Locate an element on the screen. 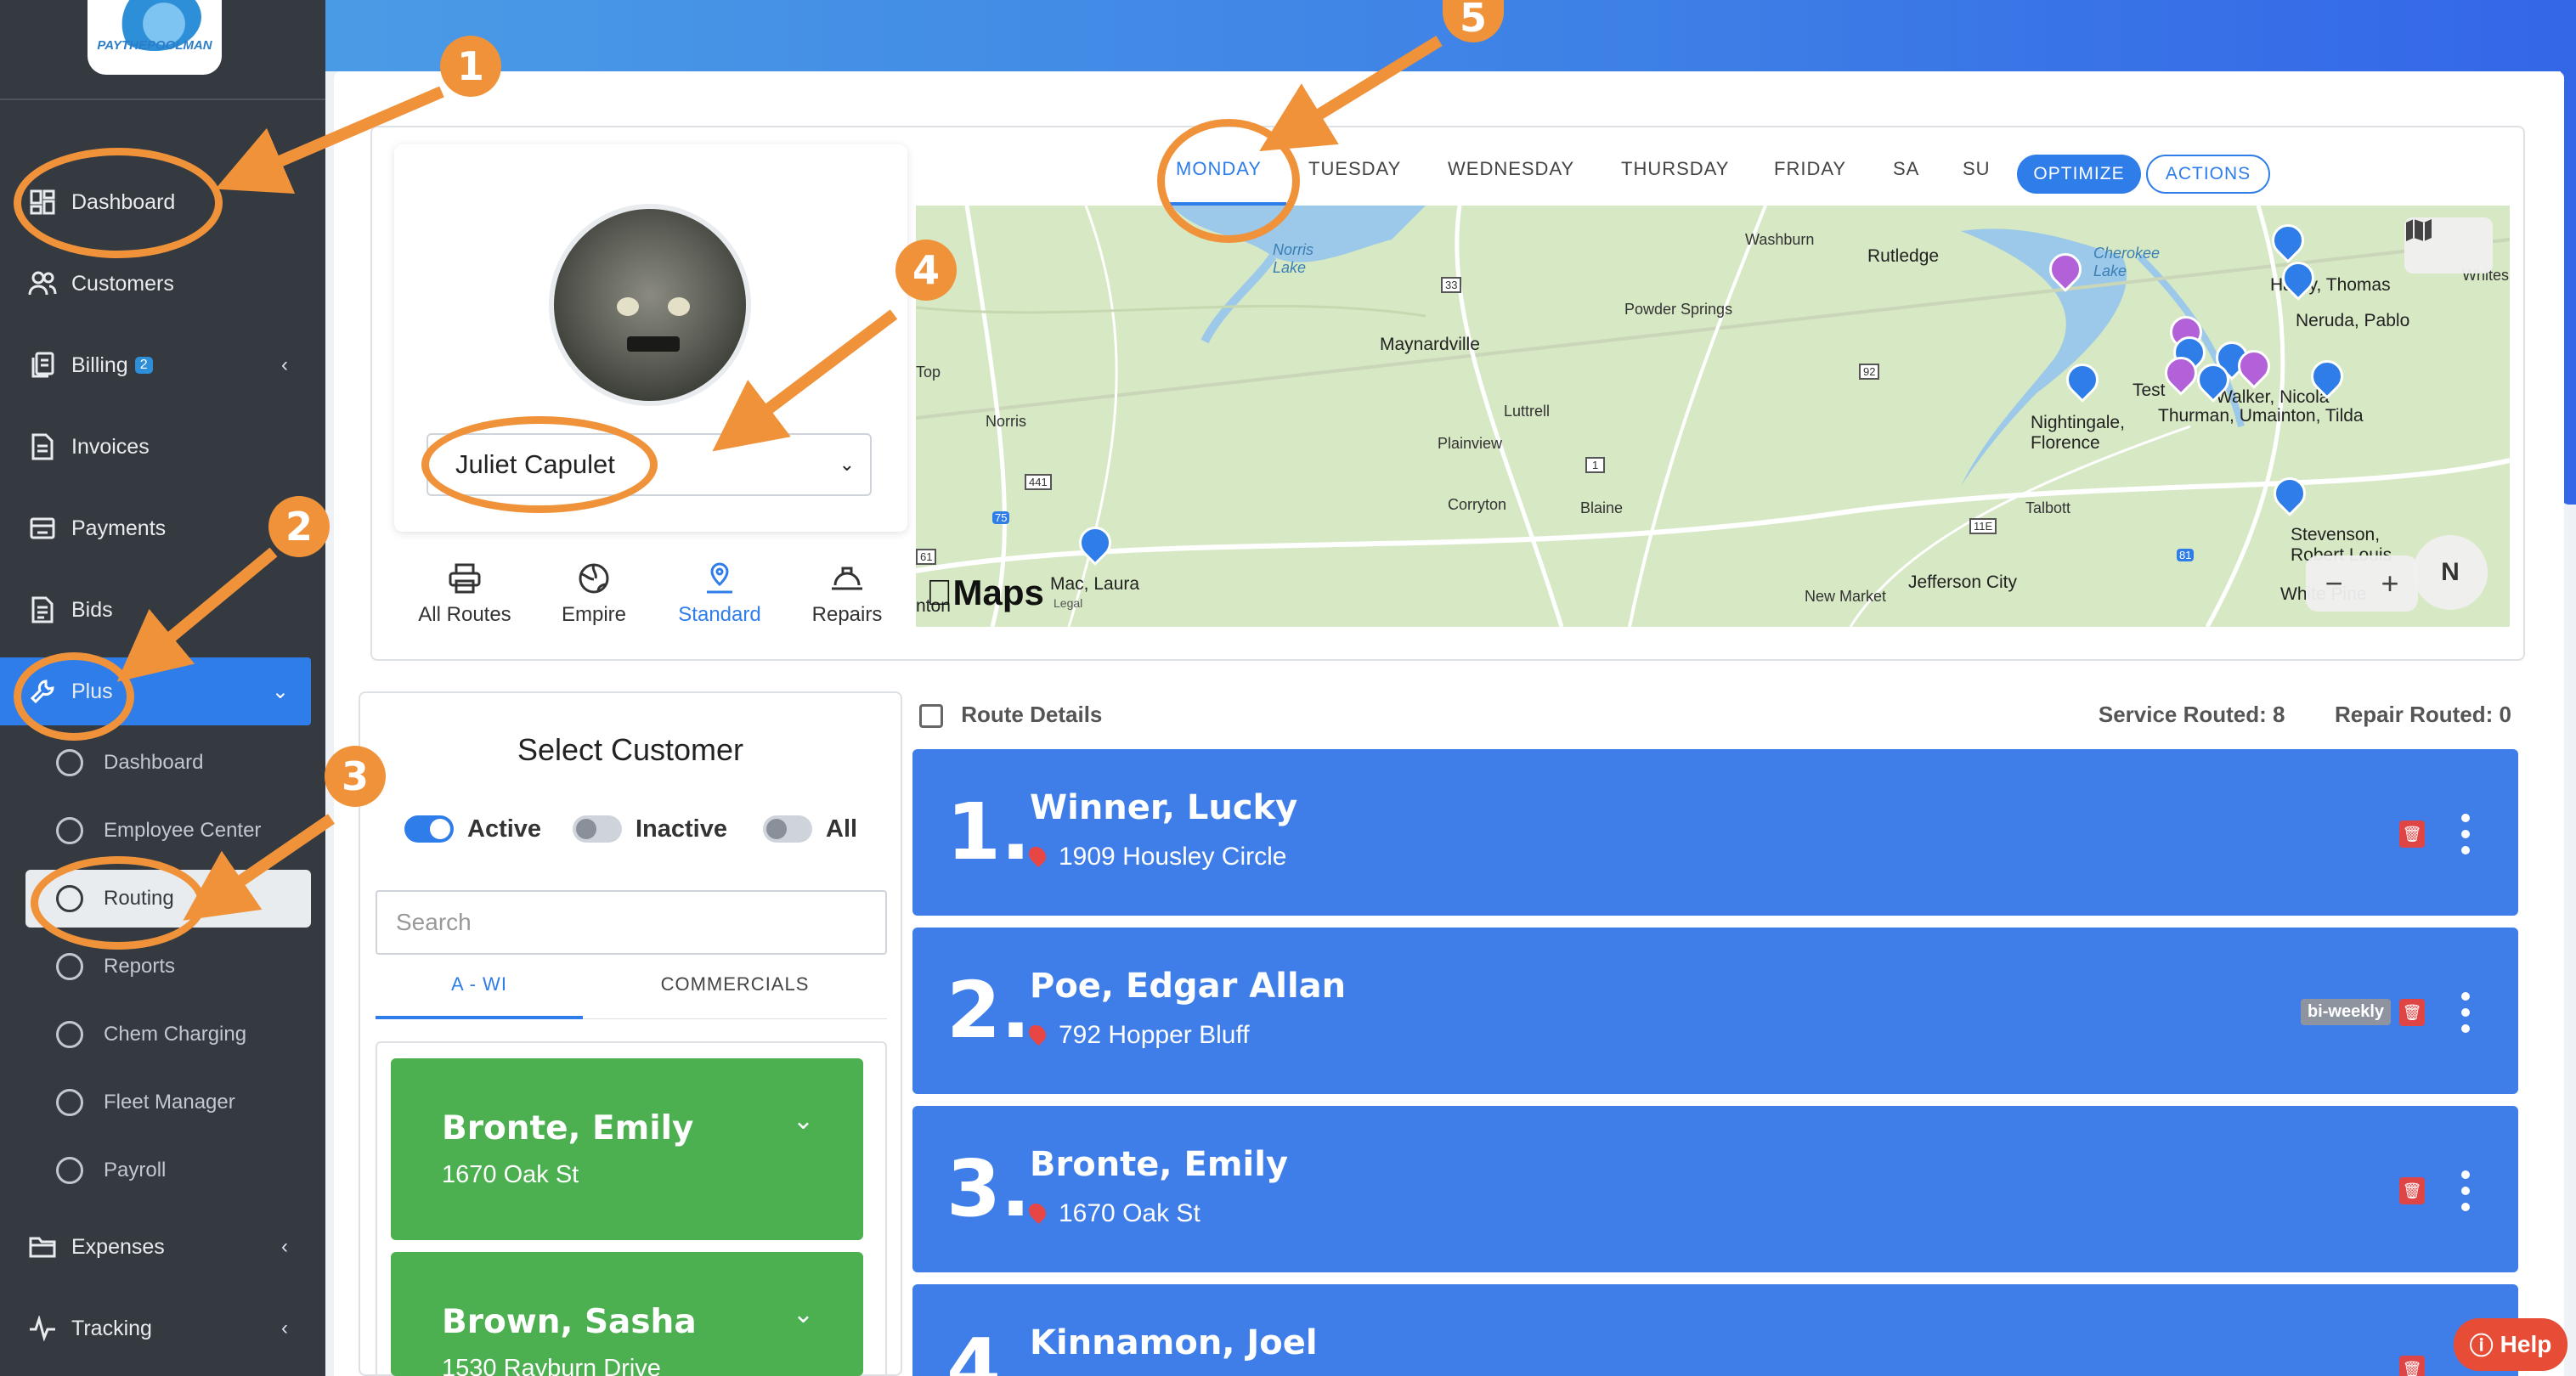  annotation-number: 2 is located at coordinates (299, 527).